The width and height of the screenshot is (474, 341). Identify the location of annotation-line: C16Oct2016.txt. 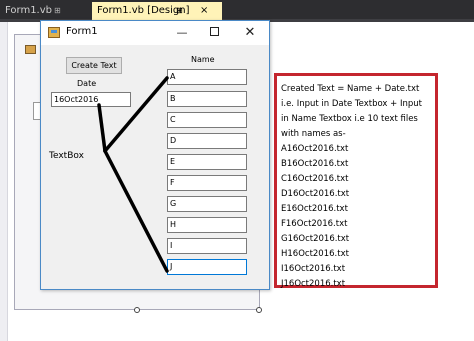
(315, 179).